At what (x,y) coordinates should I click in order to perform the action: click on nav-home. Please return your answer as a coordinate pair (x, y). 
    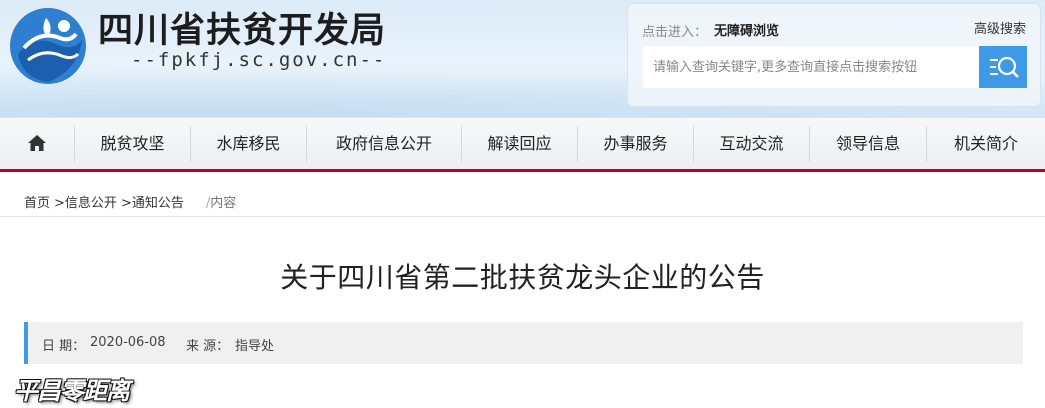
    Looking at the image, I should click on (37, 144).